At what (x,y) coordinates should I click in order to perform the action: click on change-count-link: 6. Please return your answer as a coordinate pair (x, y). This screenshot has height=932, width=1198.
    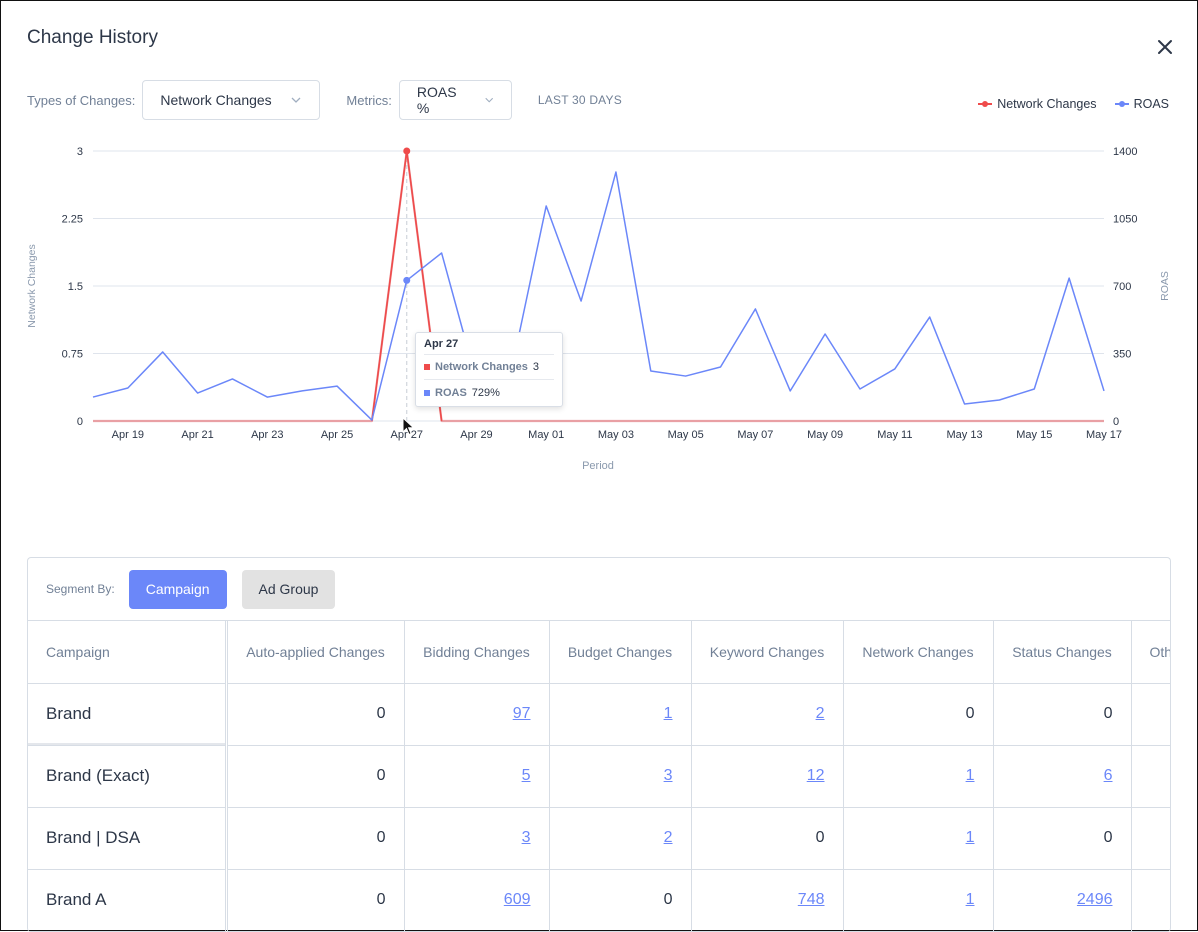
    Looking at the image, I should click on (1108, 775).